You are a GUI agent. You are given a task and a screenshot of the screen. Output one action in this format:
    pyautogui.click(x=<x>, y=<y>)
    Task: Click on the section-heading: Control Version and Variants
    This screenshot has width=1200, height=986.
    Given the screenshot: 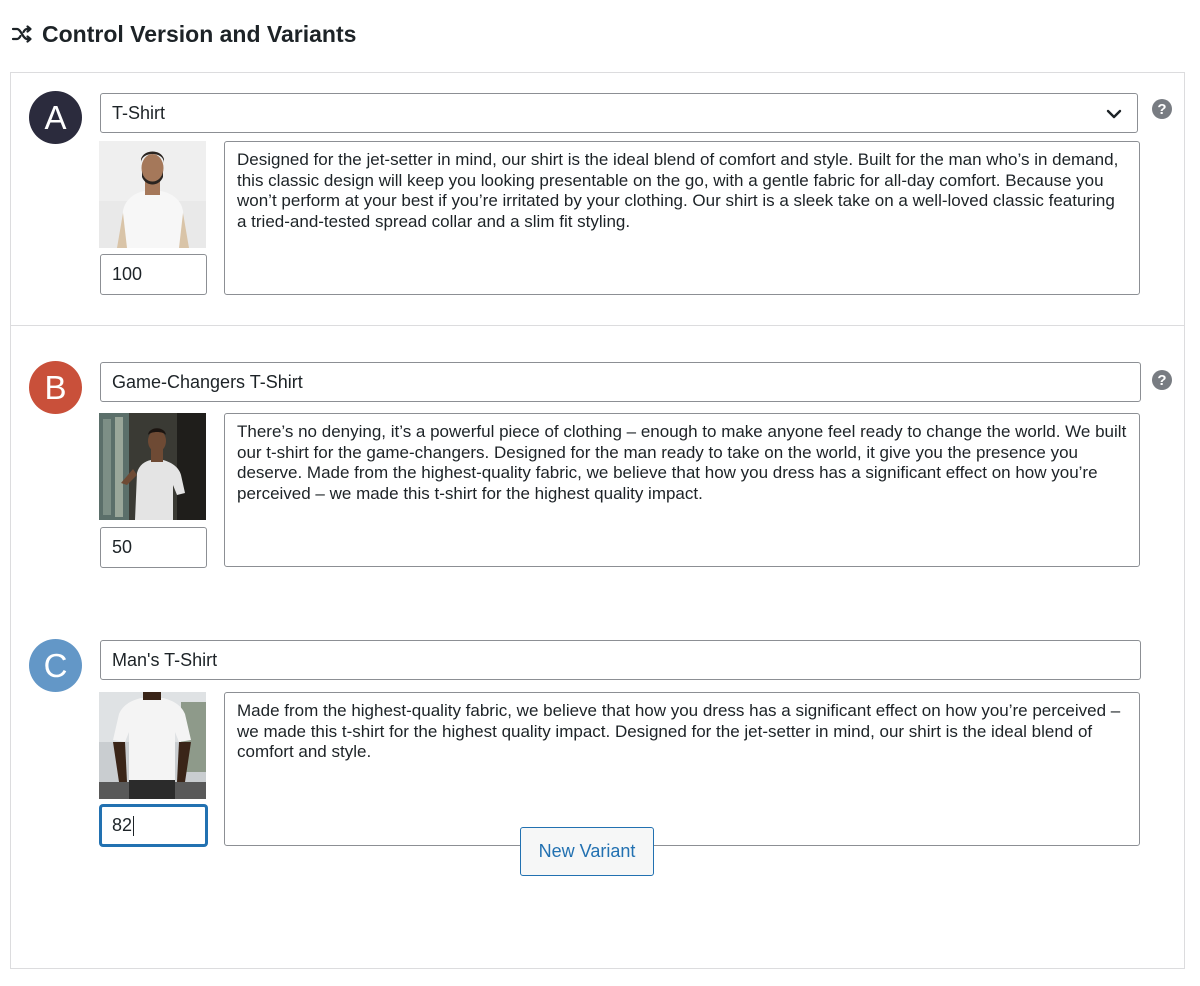 What is the action you would take?
    pyautogui.click(x=183, y=34)
    